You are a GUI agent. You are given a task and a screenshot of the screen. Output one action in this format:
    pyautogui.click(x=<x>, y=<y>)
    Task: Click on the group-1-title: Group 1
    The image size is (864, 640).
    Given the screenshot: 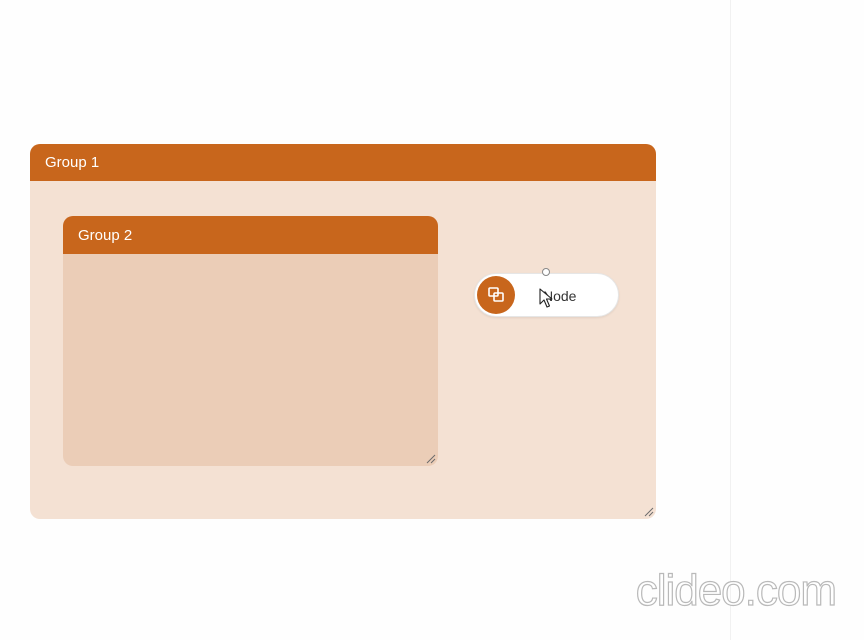 What is the action you would take?
    pyautogui.click(x=72, y=162)
    